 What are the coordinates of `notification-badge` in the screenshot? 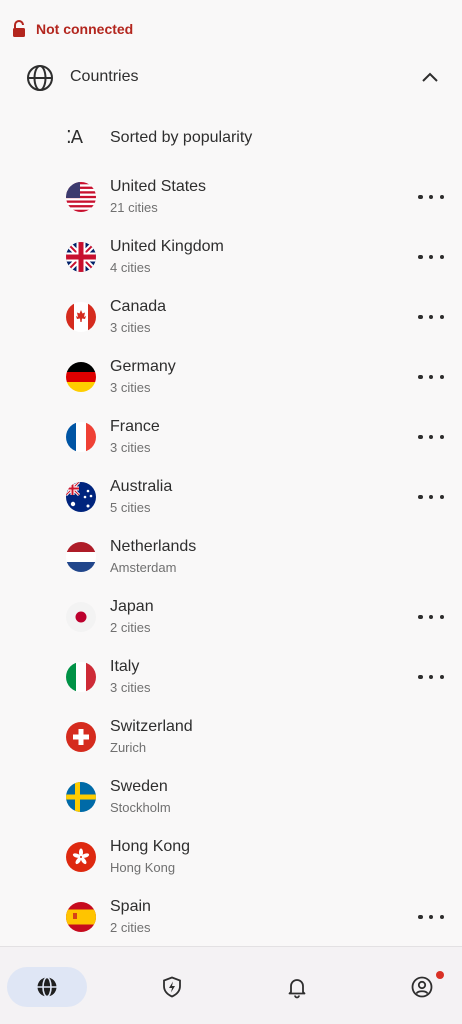 It's located at (440, 975).